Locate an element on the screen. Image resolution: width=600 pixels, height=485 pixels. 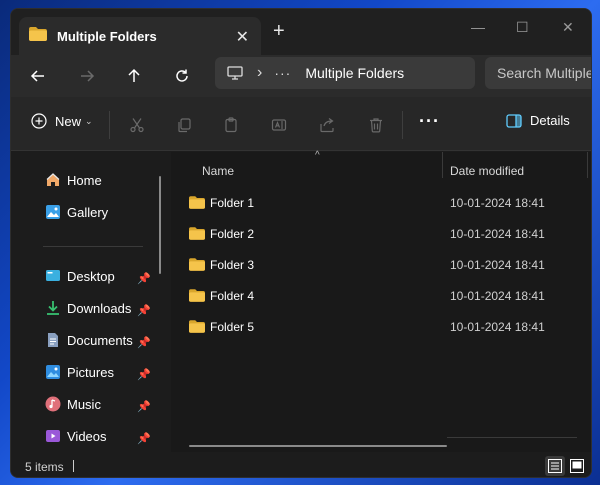
file-name: Folder 3 is located at coordinates (232, 265).